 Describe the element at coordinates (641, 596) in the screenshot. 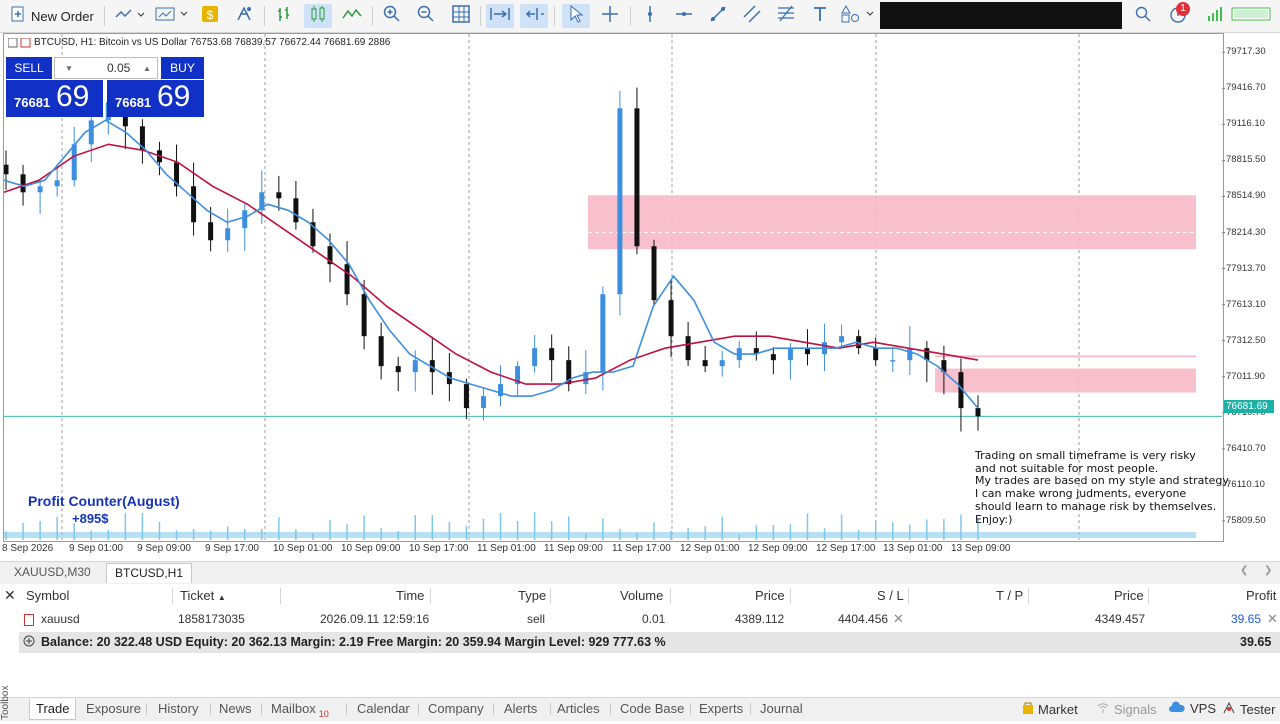

I see `col-volume-header: Volume` at that location.